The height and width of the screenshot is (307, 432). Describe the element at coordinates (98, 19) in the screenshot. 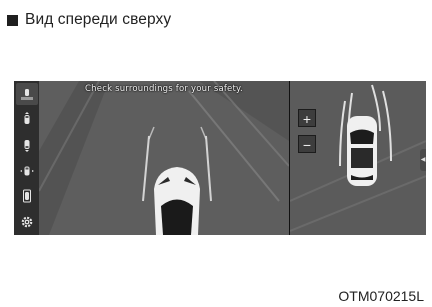

I see `heading-text: Вид спереди сверху` at that location.